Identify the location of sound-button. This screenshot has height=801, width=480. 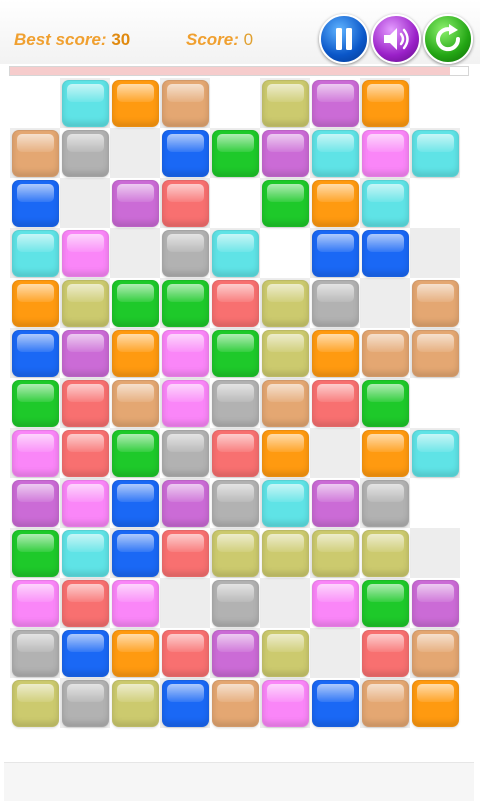
(396, 39).